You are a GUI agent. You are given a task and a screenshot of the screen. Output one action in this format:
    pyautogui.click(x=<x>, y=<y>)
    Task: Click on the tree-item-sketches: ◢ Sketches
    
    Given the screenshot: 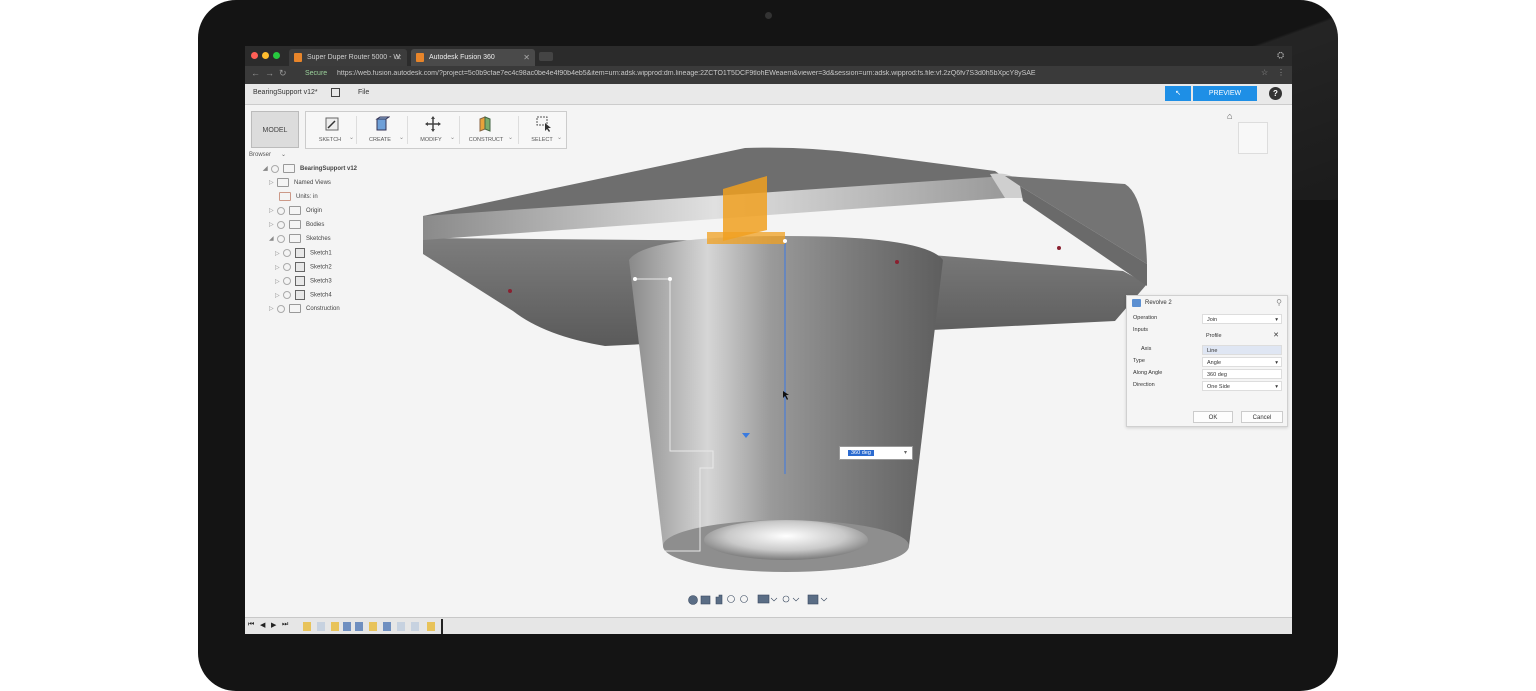 What is the action you would take?
    pyautogui.click(x=300, y=240)
    